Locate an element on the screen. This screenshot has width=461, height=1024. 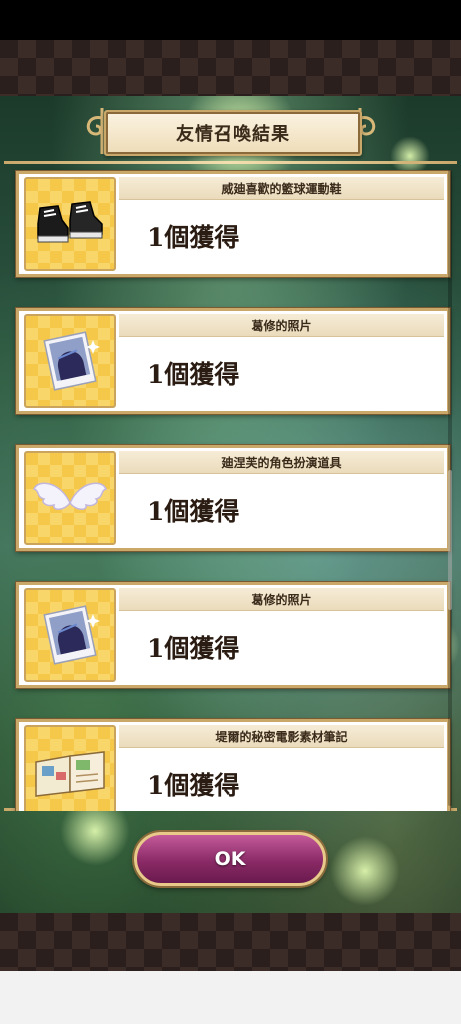
item-name: 廸涅芙的角色扮演道具 is located at coordinates (281, 462).